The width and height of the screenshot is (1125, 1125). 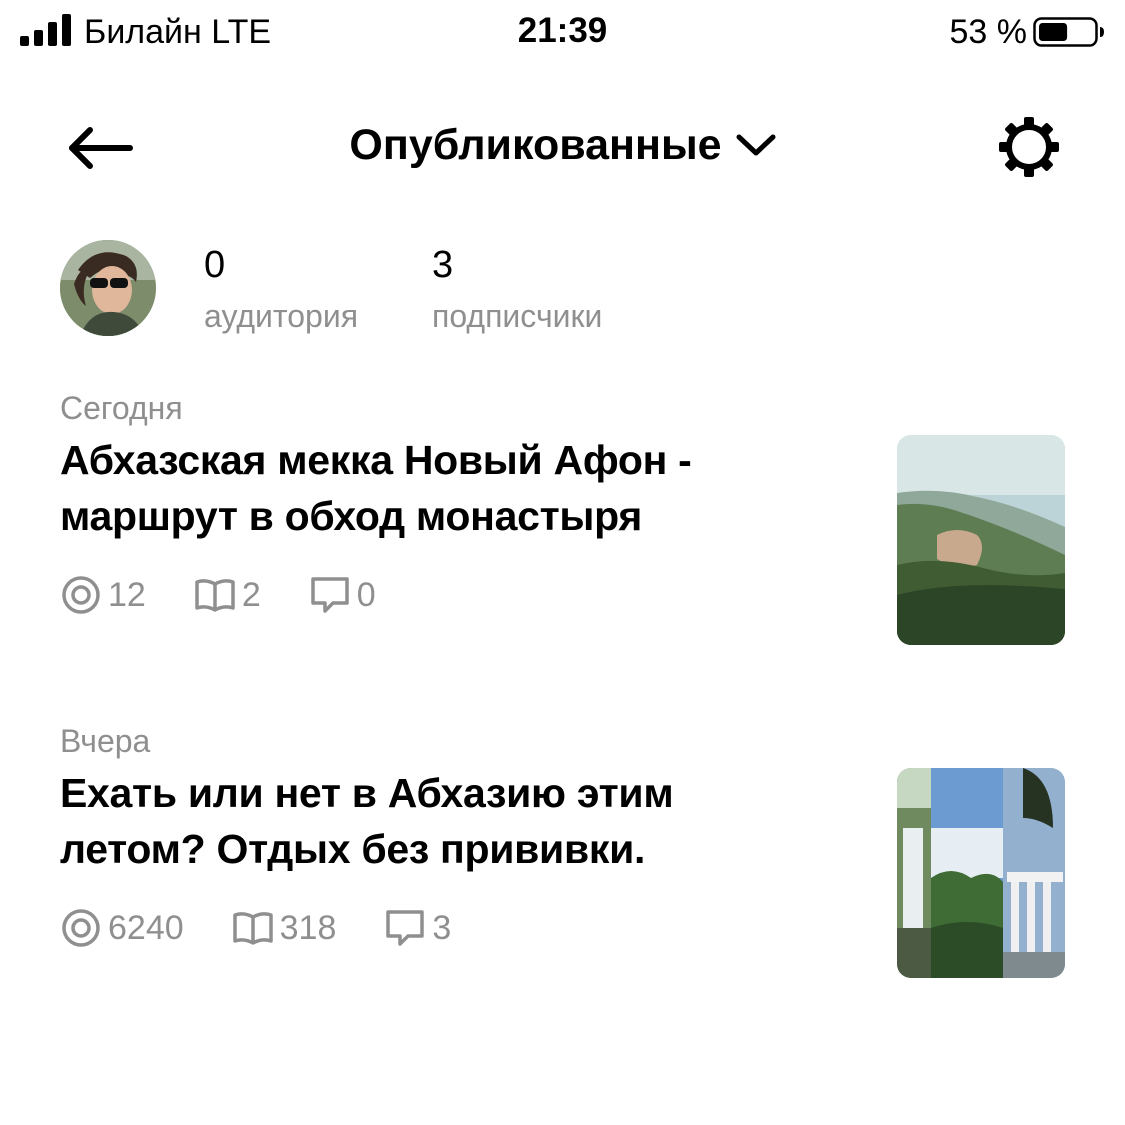 I want to click on gear-icon, so click(x=1029, y=147).